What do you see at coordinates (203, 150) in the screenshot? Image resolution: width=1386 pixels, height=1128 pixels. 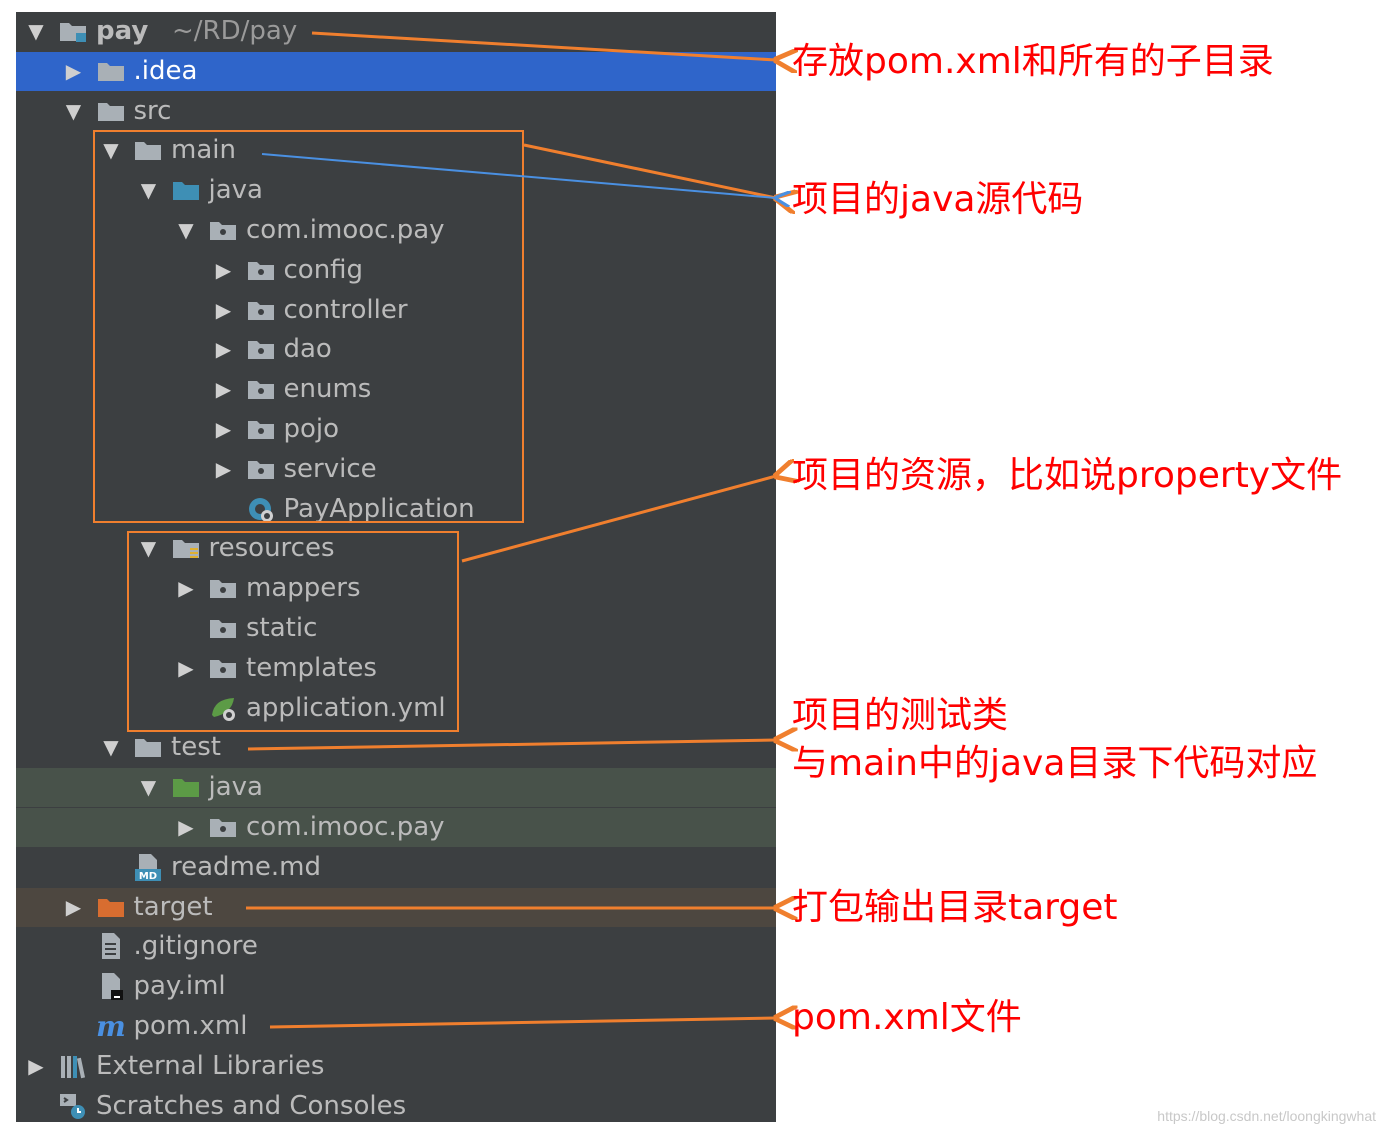 I see `tree-label: main` at bounding box center [203, 150].